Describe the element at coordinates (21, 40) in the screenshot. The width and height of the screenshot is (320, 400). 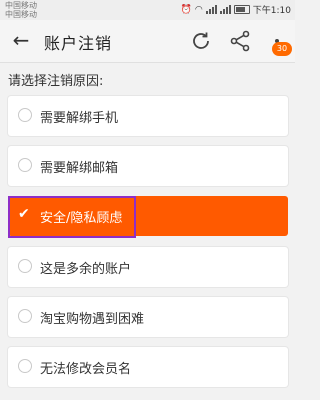
I see `back-arrow-icon: ←` at that location.